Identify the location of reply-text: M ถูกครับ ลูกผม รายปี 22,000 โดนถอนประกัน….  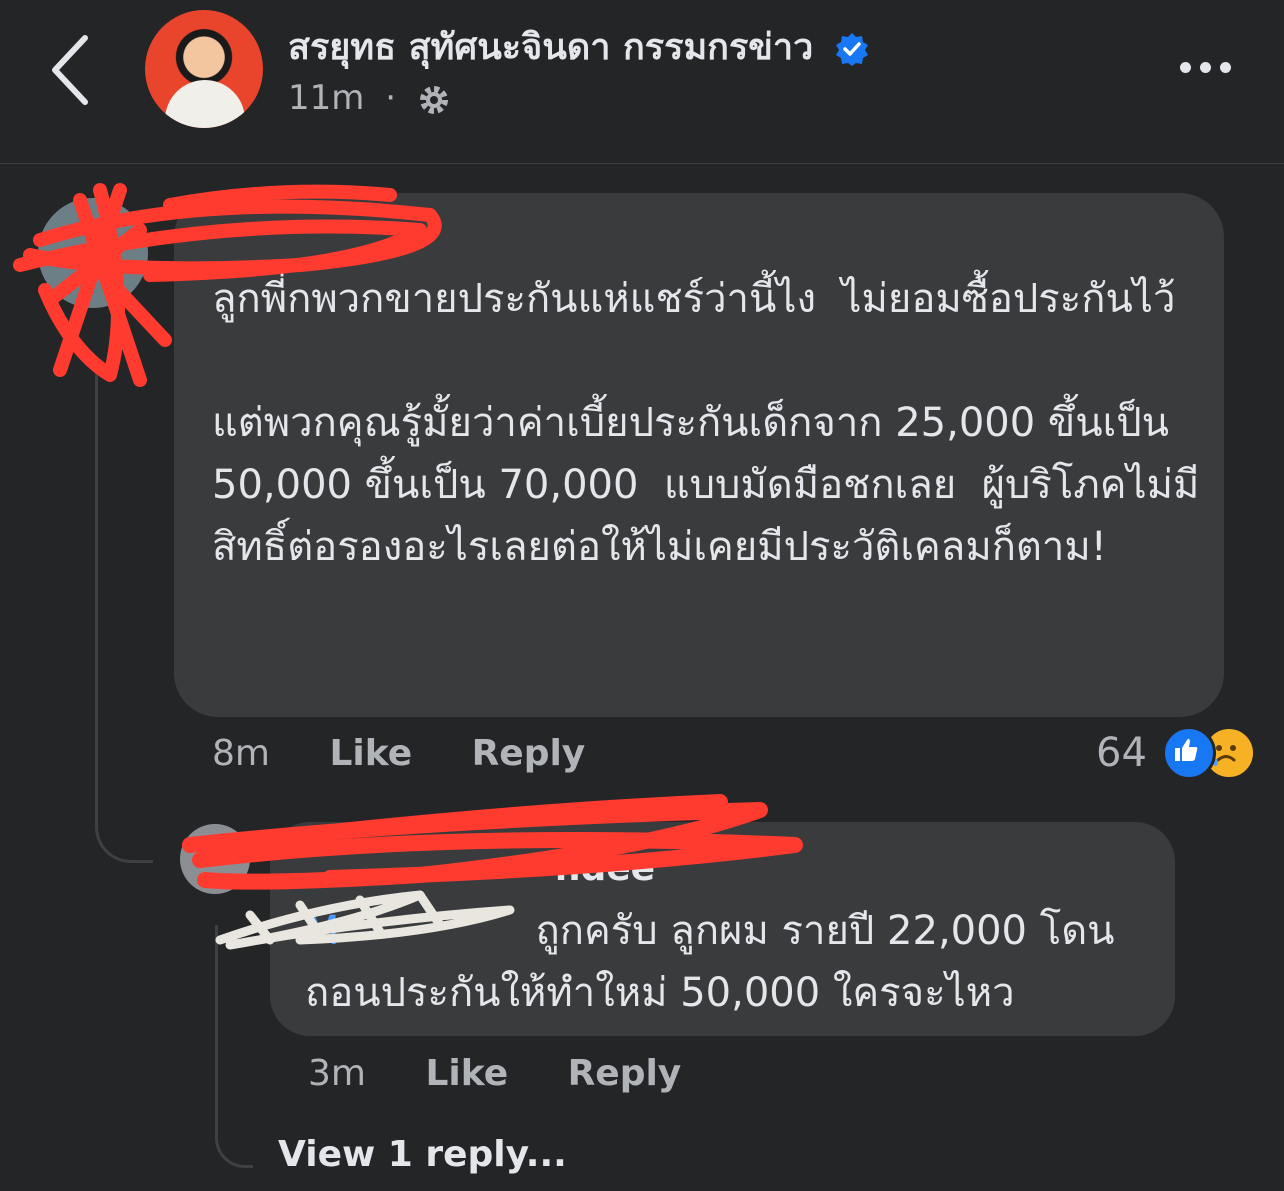
(730, 962).